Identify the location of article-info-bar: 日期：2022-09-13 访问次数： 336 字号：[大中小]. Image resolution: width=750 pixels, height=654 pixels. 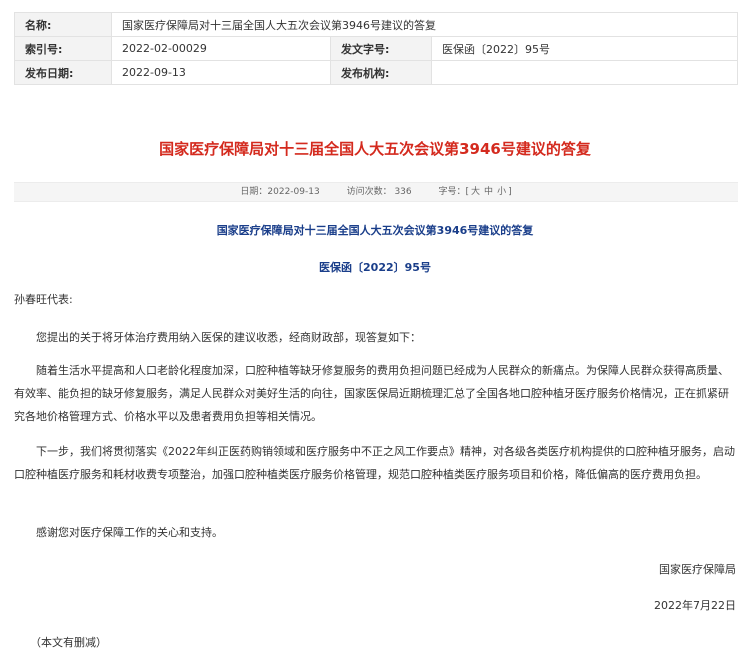
(376, 192).